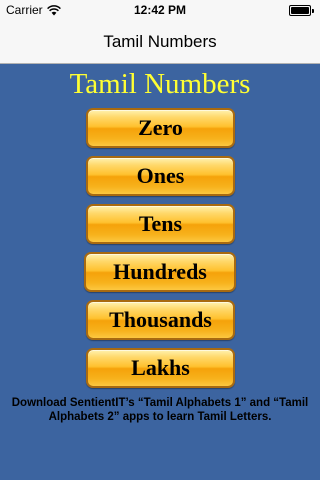  I want to click on ones-button: Ones, so click(160, 176).